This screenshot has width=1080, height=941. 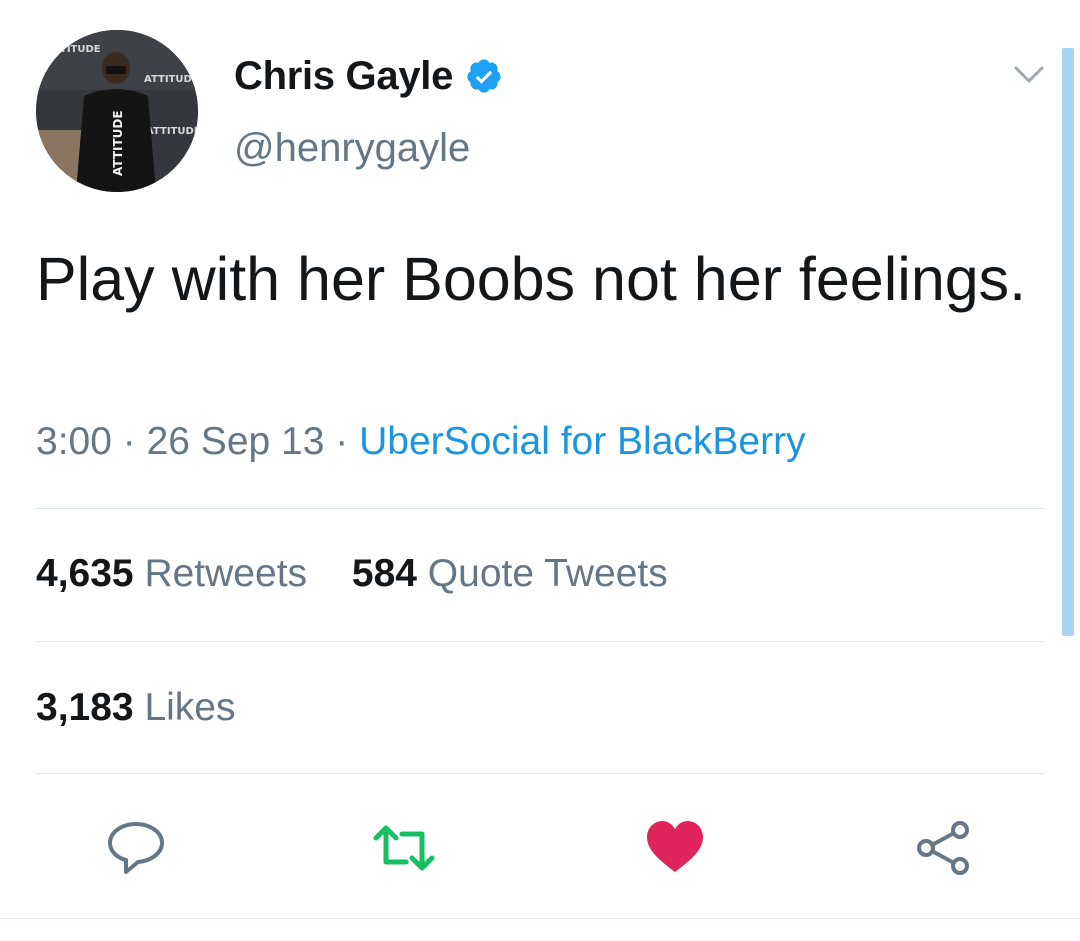 I want to click on share-icon, so click(x=943, y=848).